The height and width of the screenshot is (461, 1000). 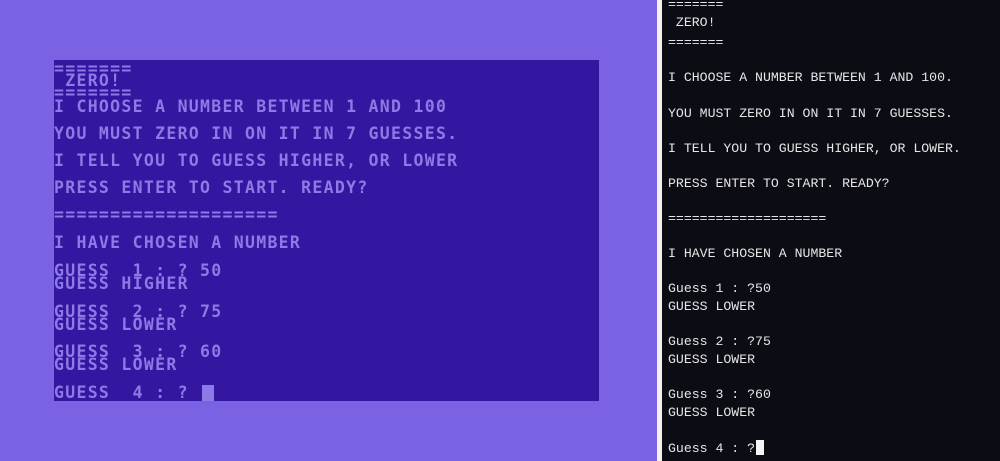 What do you see at coordinates (712, 448) in the screenshot?
I see `term-prompt: Guess 4 : ?` at bounding box center [712, 448].